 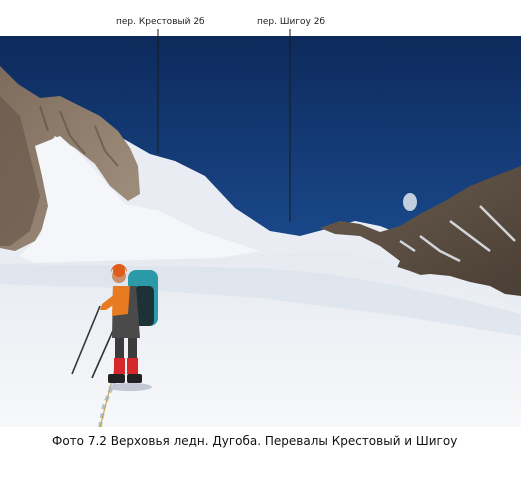 I want to click on gaiter-left, so click(x=119, y=366).